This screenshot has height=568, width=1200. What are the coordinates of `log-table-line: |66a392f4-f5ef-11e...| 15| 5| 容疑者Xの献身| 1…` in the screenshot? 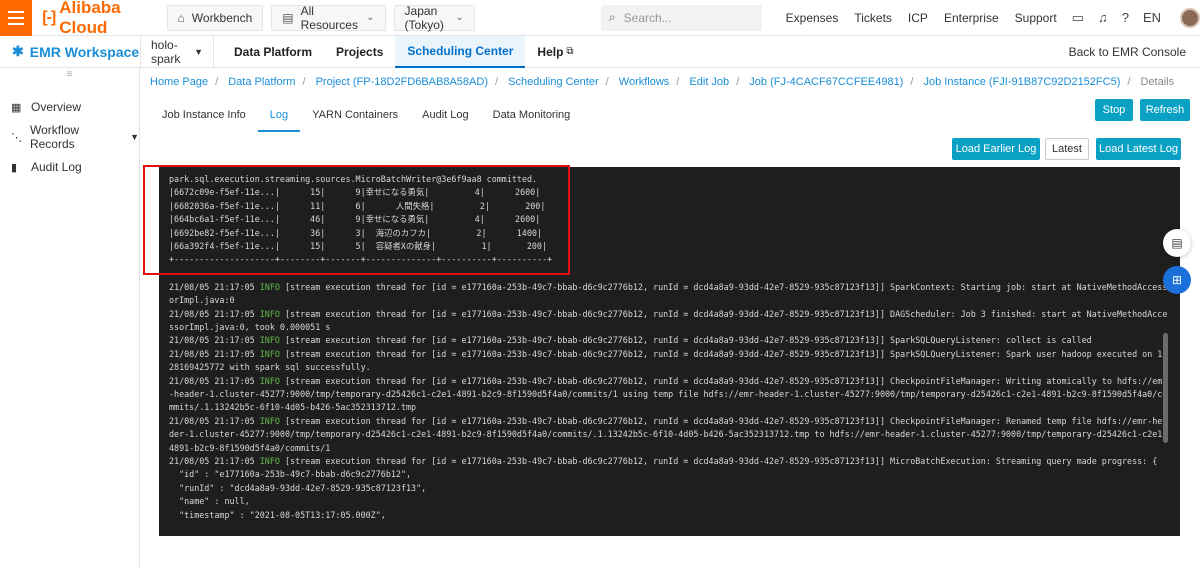 It's located at (358, 245).